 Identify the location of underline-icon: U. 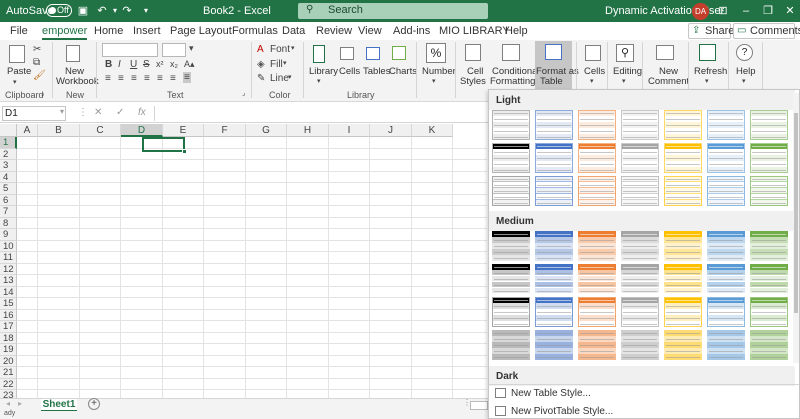
(133, 64).